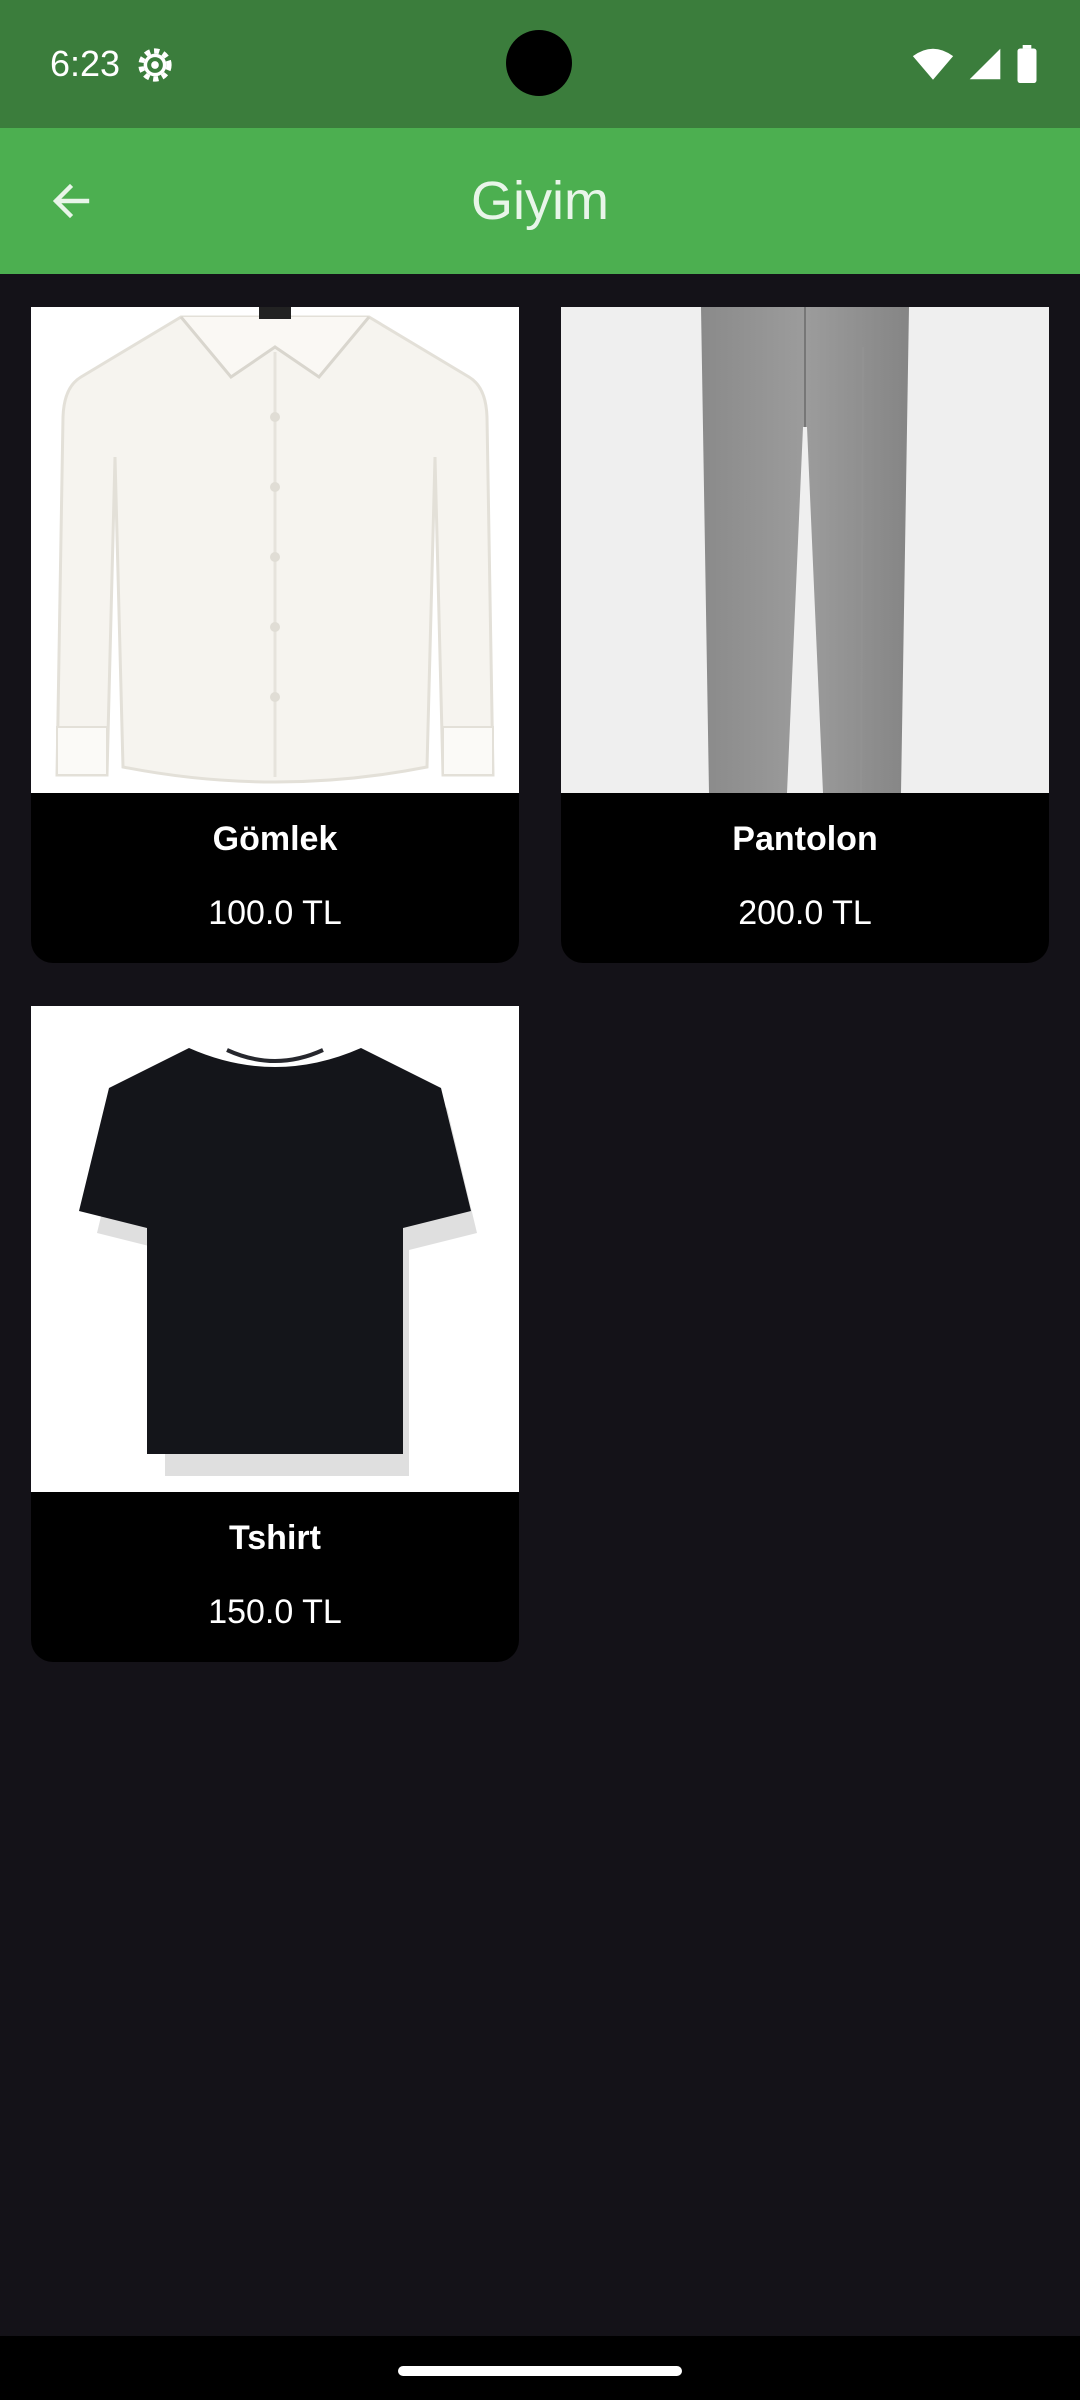 The image size is (1080, 2400). I want to click on home-gesture-handle, so click(540, 2371).